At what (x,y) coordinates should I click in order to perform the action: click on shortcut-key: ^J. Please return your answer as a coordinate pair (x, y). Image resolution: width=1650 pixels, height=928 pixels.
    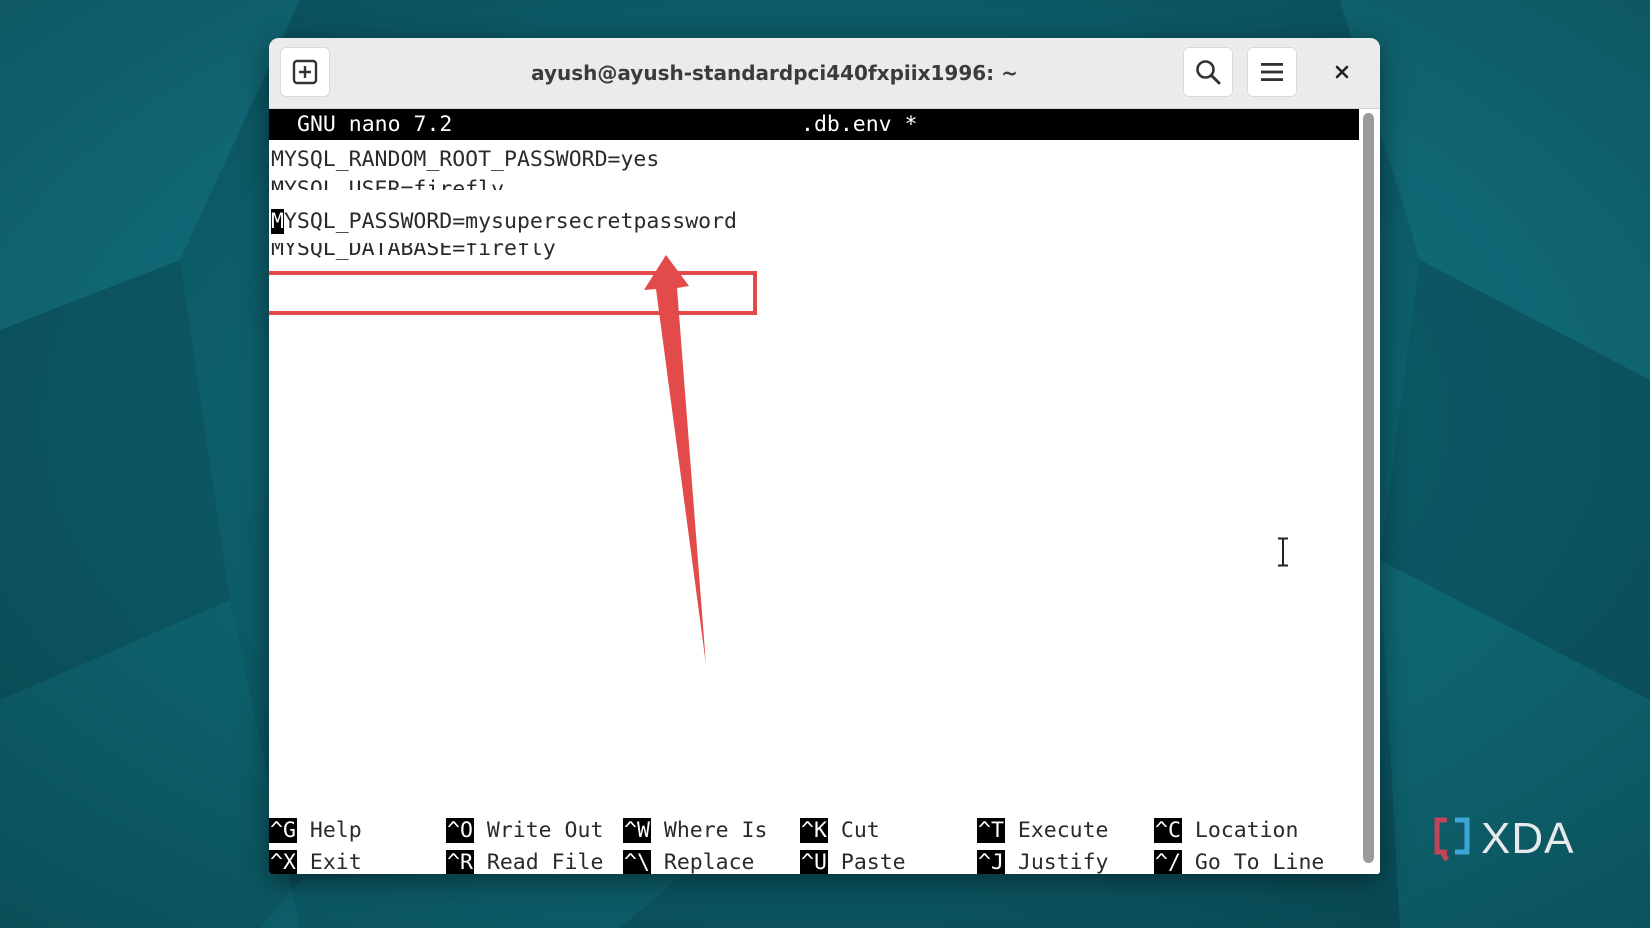
    Looking at the image, I should click on (991, 862).